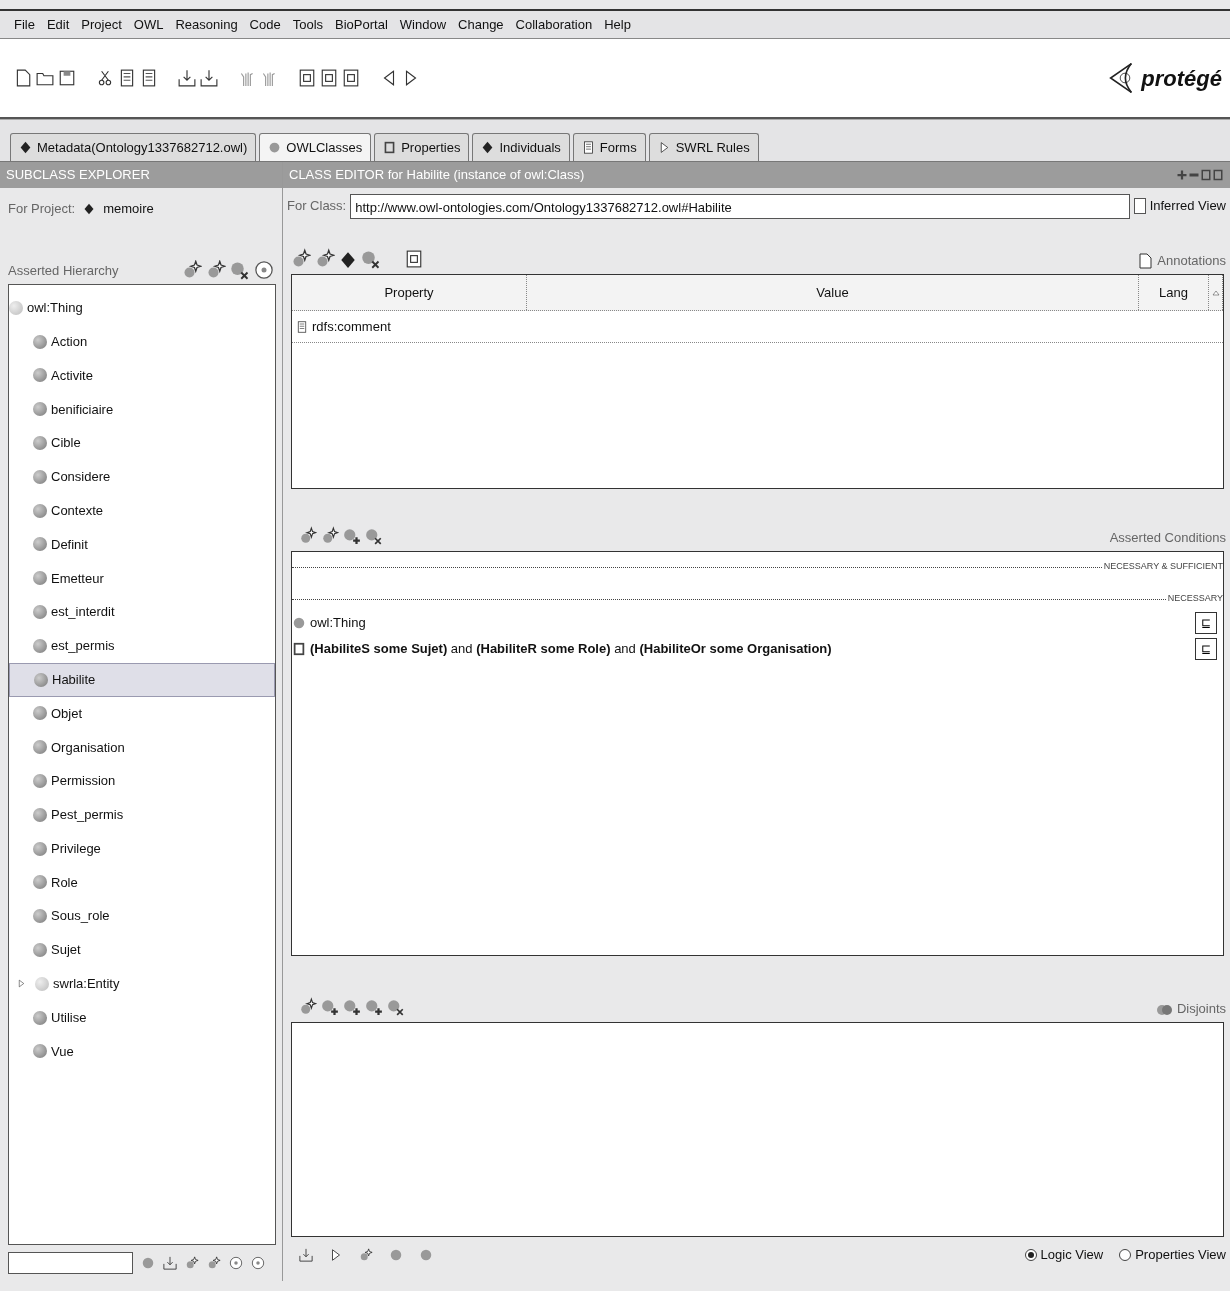 The width and height of the screenshot is (1230, 1291). I want to click on scroll-up-icon, so click(1215, 292).